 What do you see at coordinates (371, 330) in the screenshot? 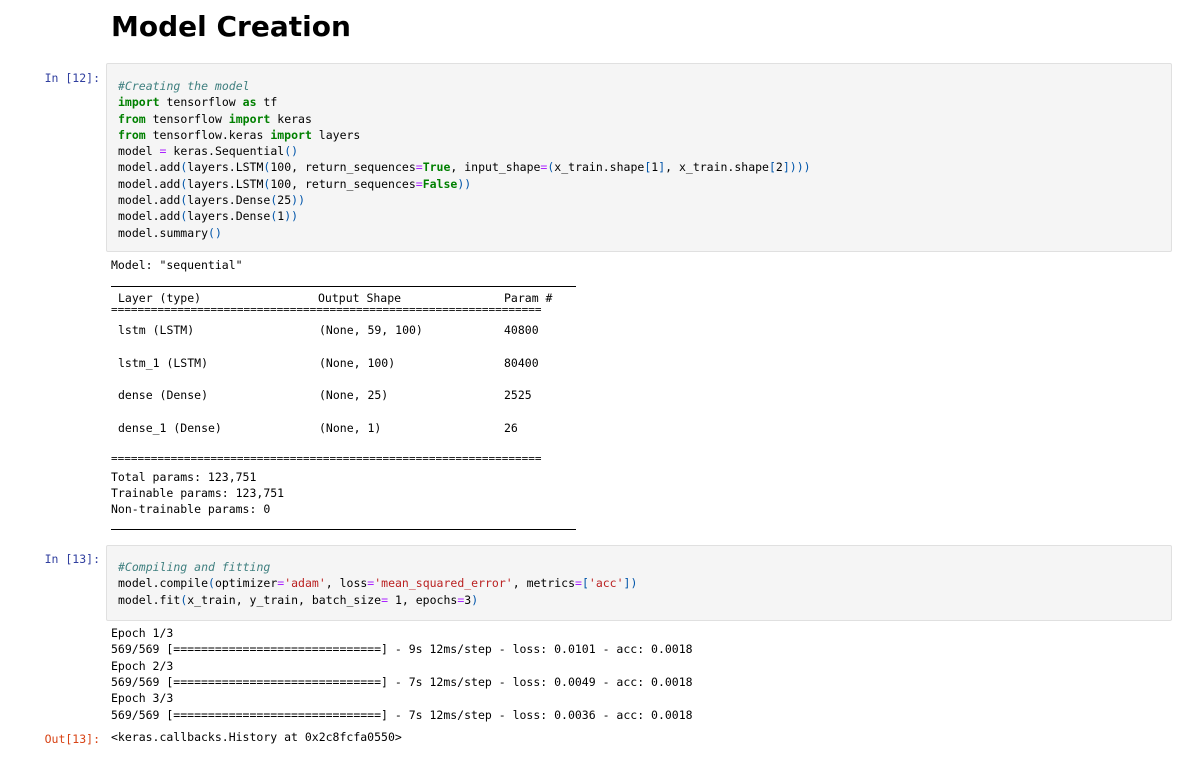
I see `row-output: (None, 59, 100)` at bounding box center [371, 330].